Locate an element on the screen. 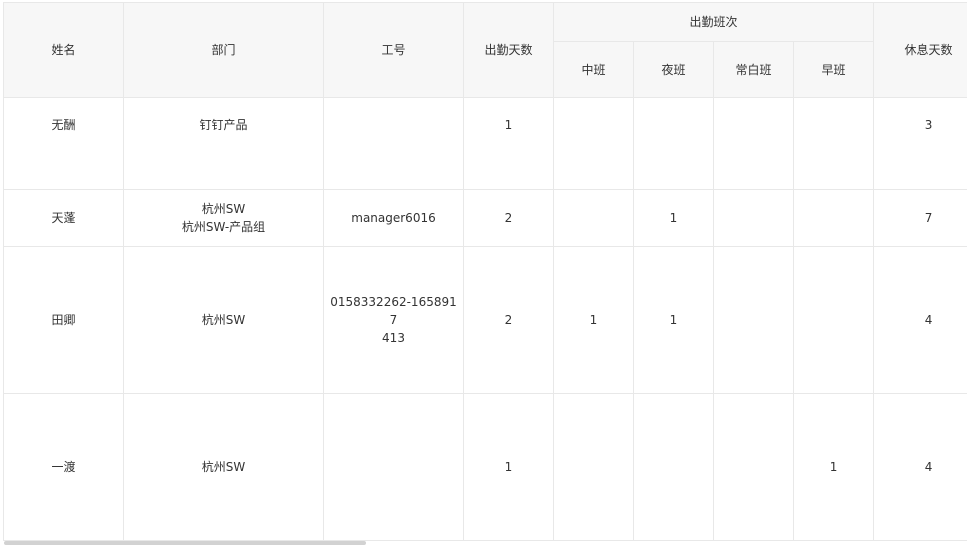 This screenshot has width=967, height=545. header-shift-middle: 中班 is located at coordinates (593, 69).